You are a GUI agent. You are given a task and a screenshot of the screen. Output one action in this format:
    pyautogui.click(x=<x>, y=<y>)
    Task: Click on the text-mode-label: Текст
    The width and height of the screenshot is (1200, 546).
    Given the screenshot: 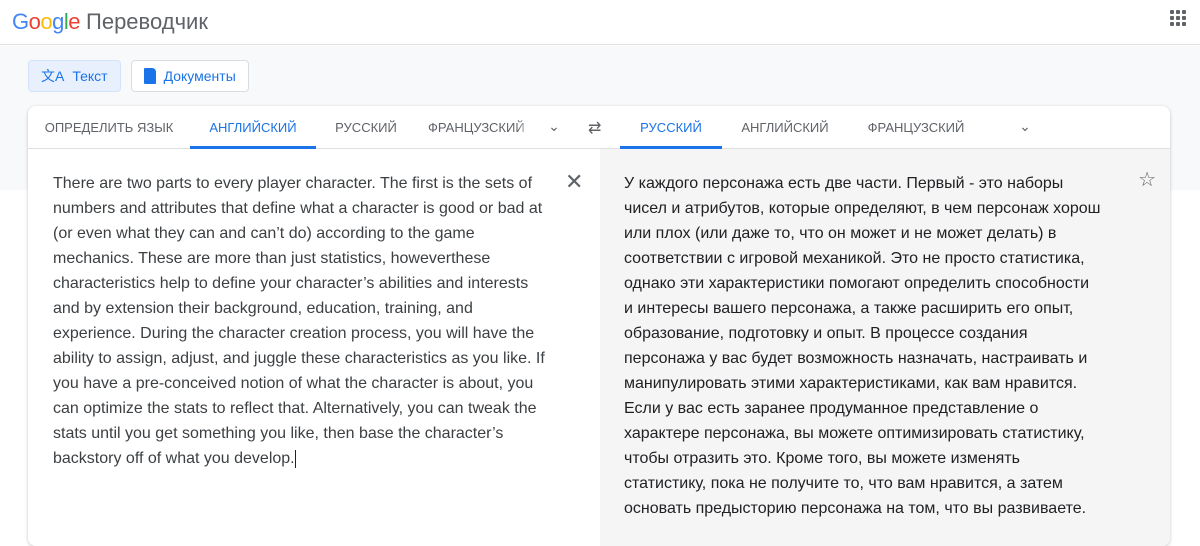 What is the action you would take?
    pyautogui.click(x=90, y=76)
    